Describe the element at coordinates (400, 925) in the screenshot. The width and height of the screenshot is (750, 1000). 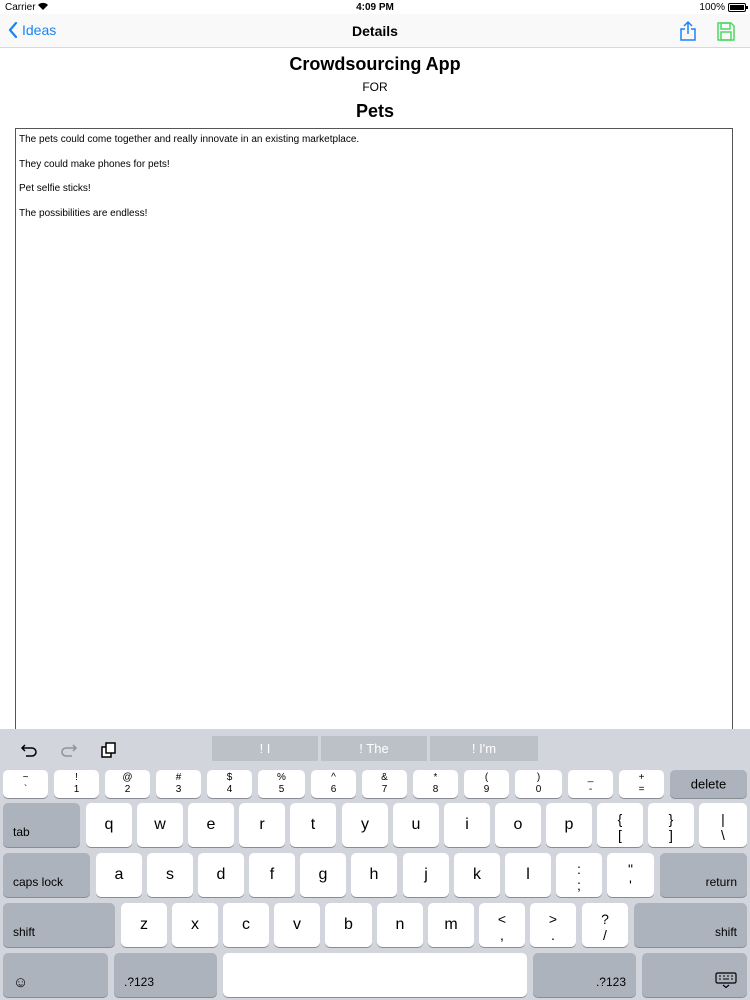
I see `key-n: n` at that location.